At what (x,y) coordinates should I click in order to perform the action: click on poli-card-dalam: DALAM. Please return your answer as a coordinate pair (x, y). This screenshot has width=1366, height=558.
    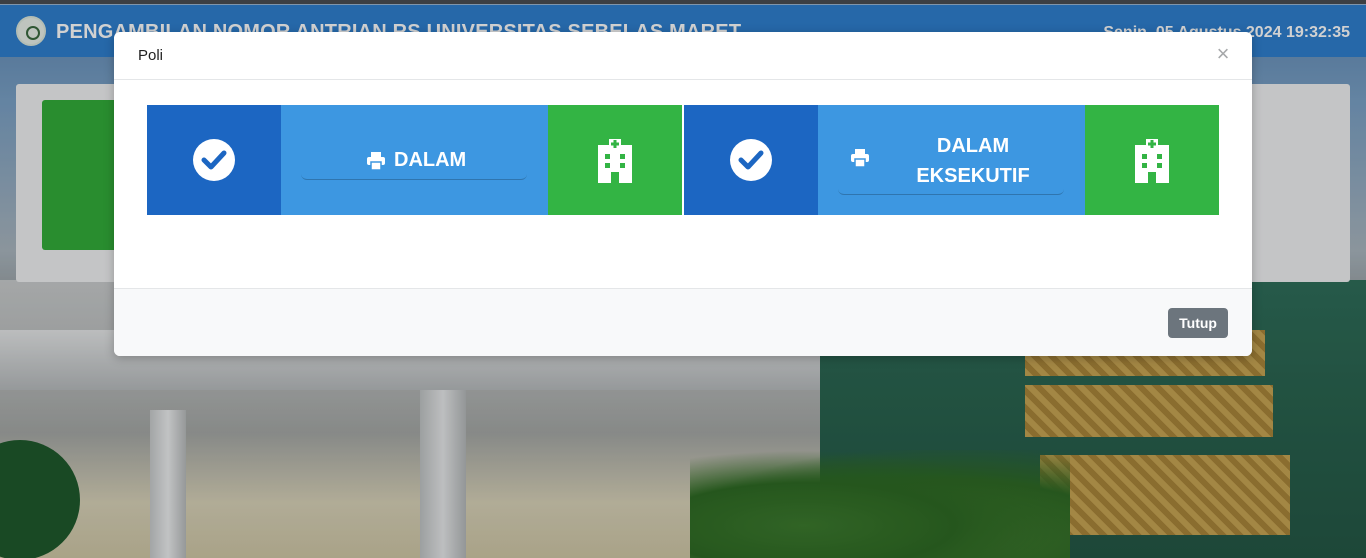
    Looking at the image, I should click on (414, 160).